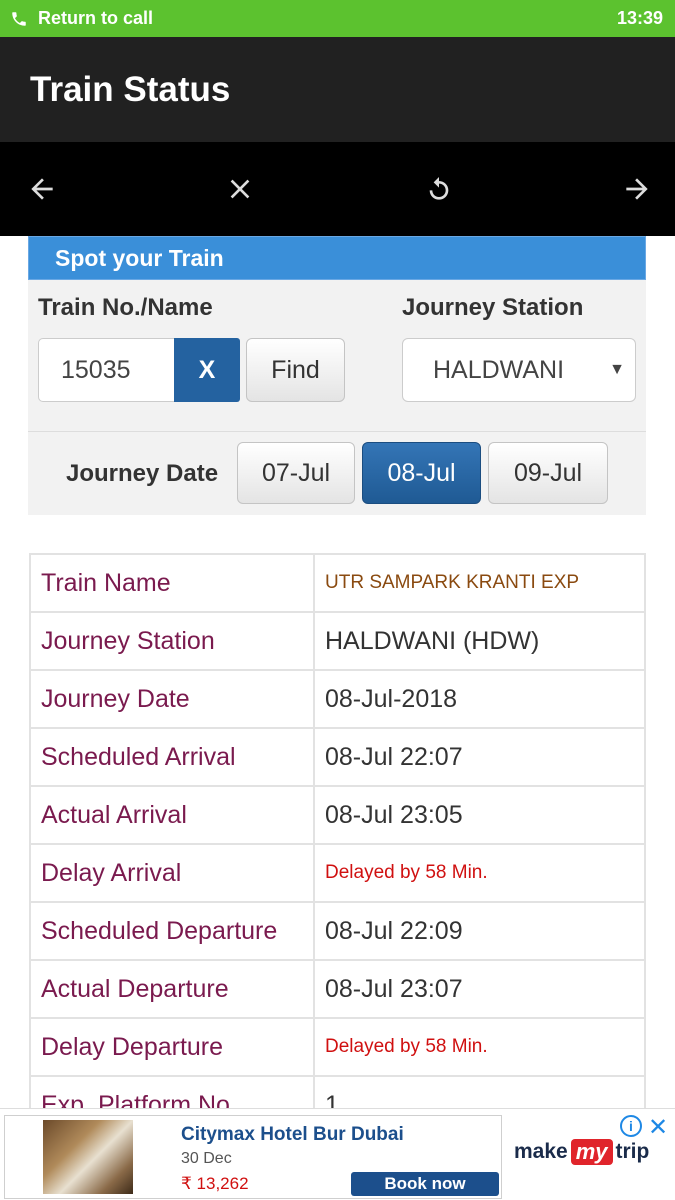  What do you see at coordinates (493, 307) in the screenshot?
I see `station-label: Journey Station` at bounding box center [493, 307].